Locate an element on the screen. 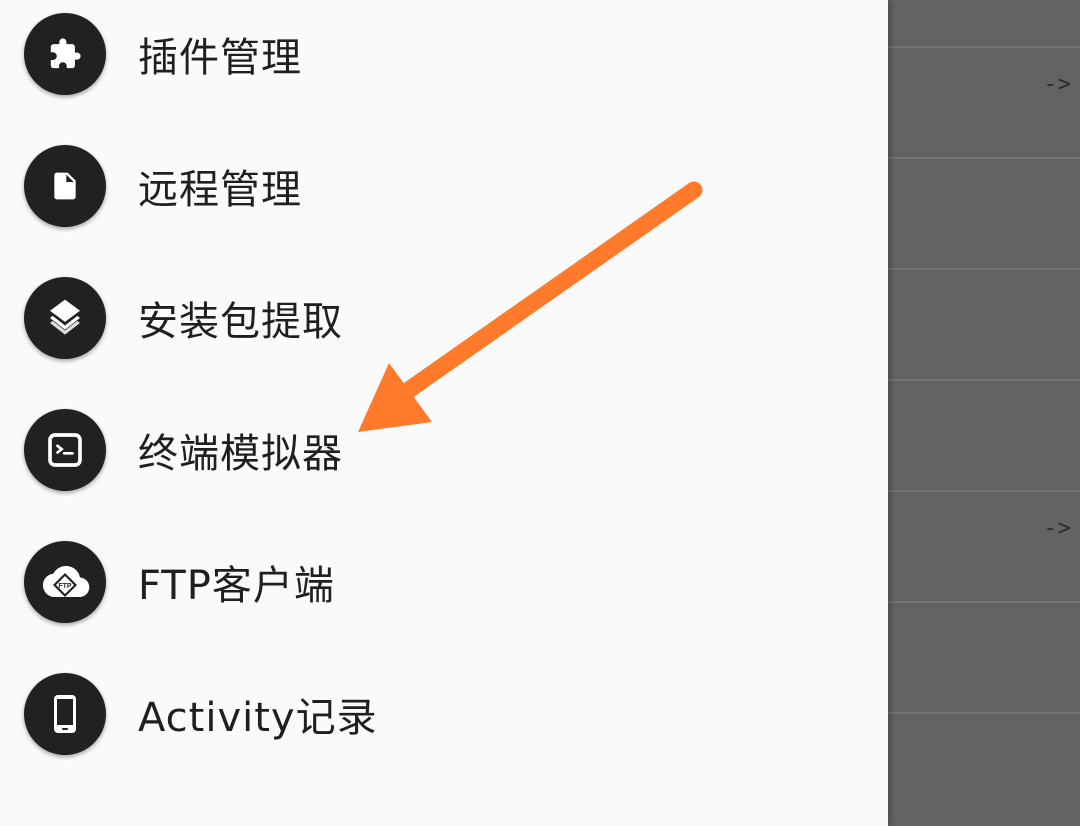 Image resolution: width=1080 pixels, height=826 pixels. drawer-item-label: 终端模拟器 is located at coordinates (240, 454).